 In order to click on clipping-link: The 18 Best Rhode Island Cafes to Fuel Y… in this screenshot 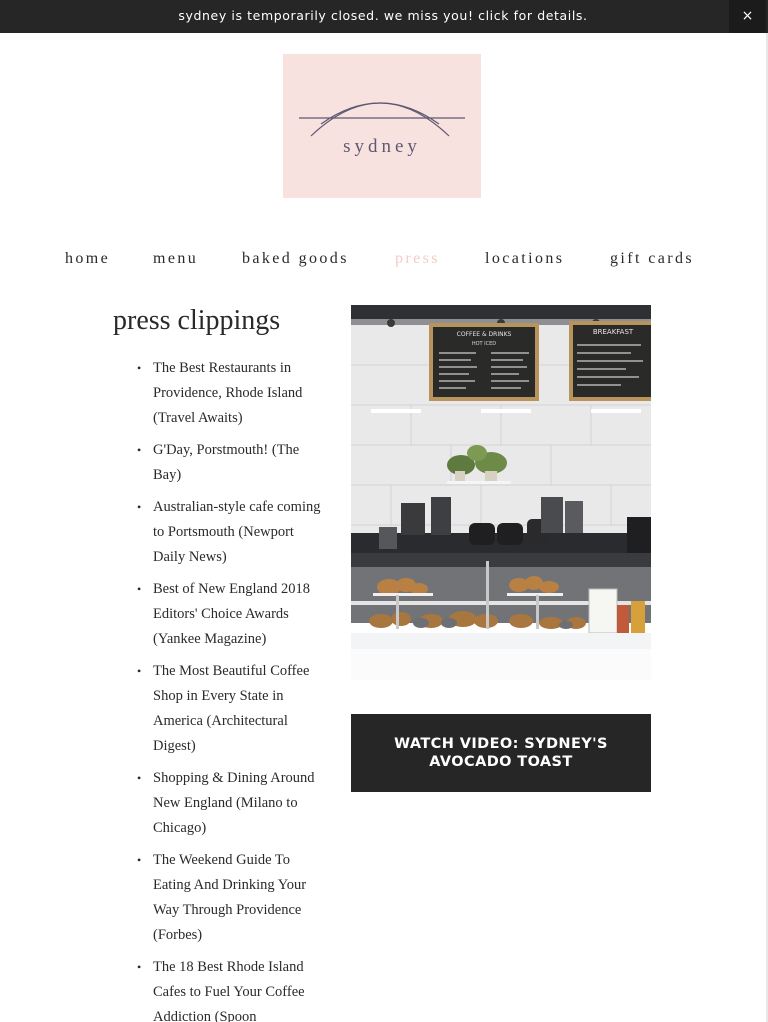, I will do `click(229, 990)`.